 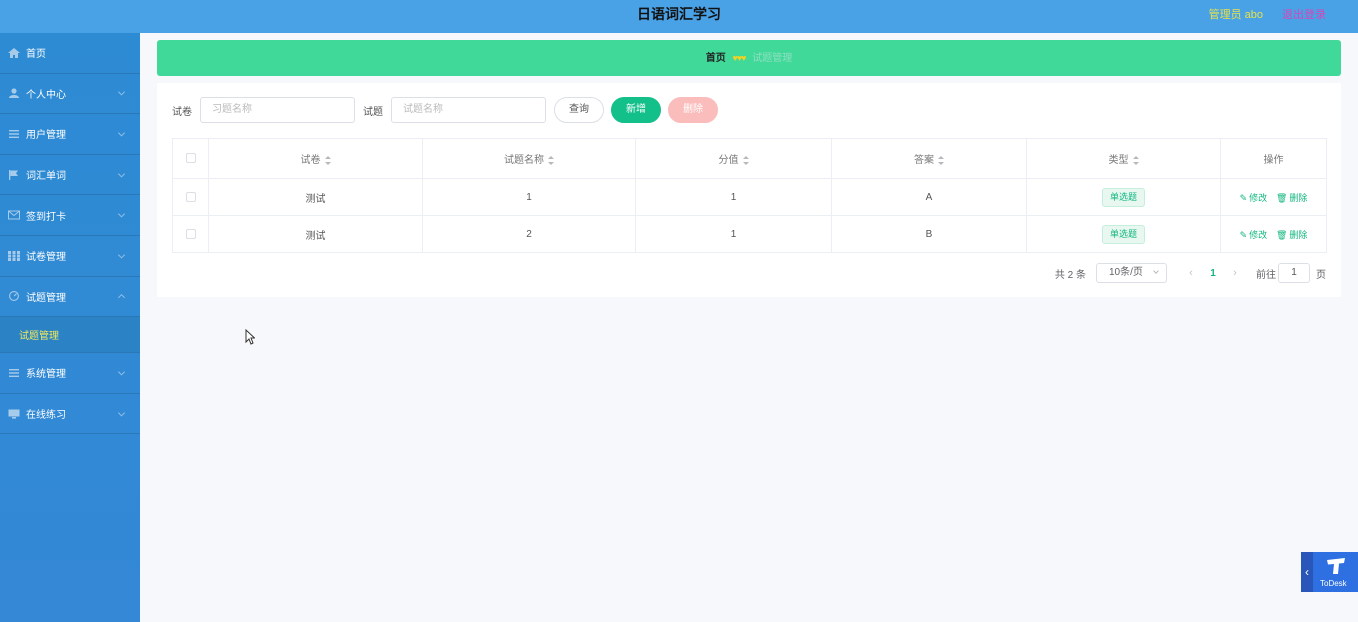 I want to click on sidebar-item-personal-center: 个人中心, so click(x=70, y=94).